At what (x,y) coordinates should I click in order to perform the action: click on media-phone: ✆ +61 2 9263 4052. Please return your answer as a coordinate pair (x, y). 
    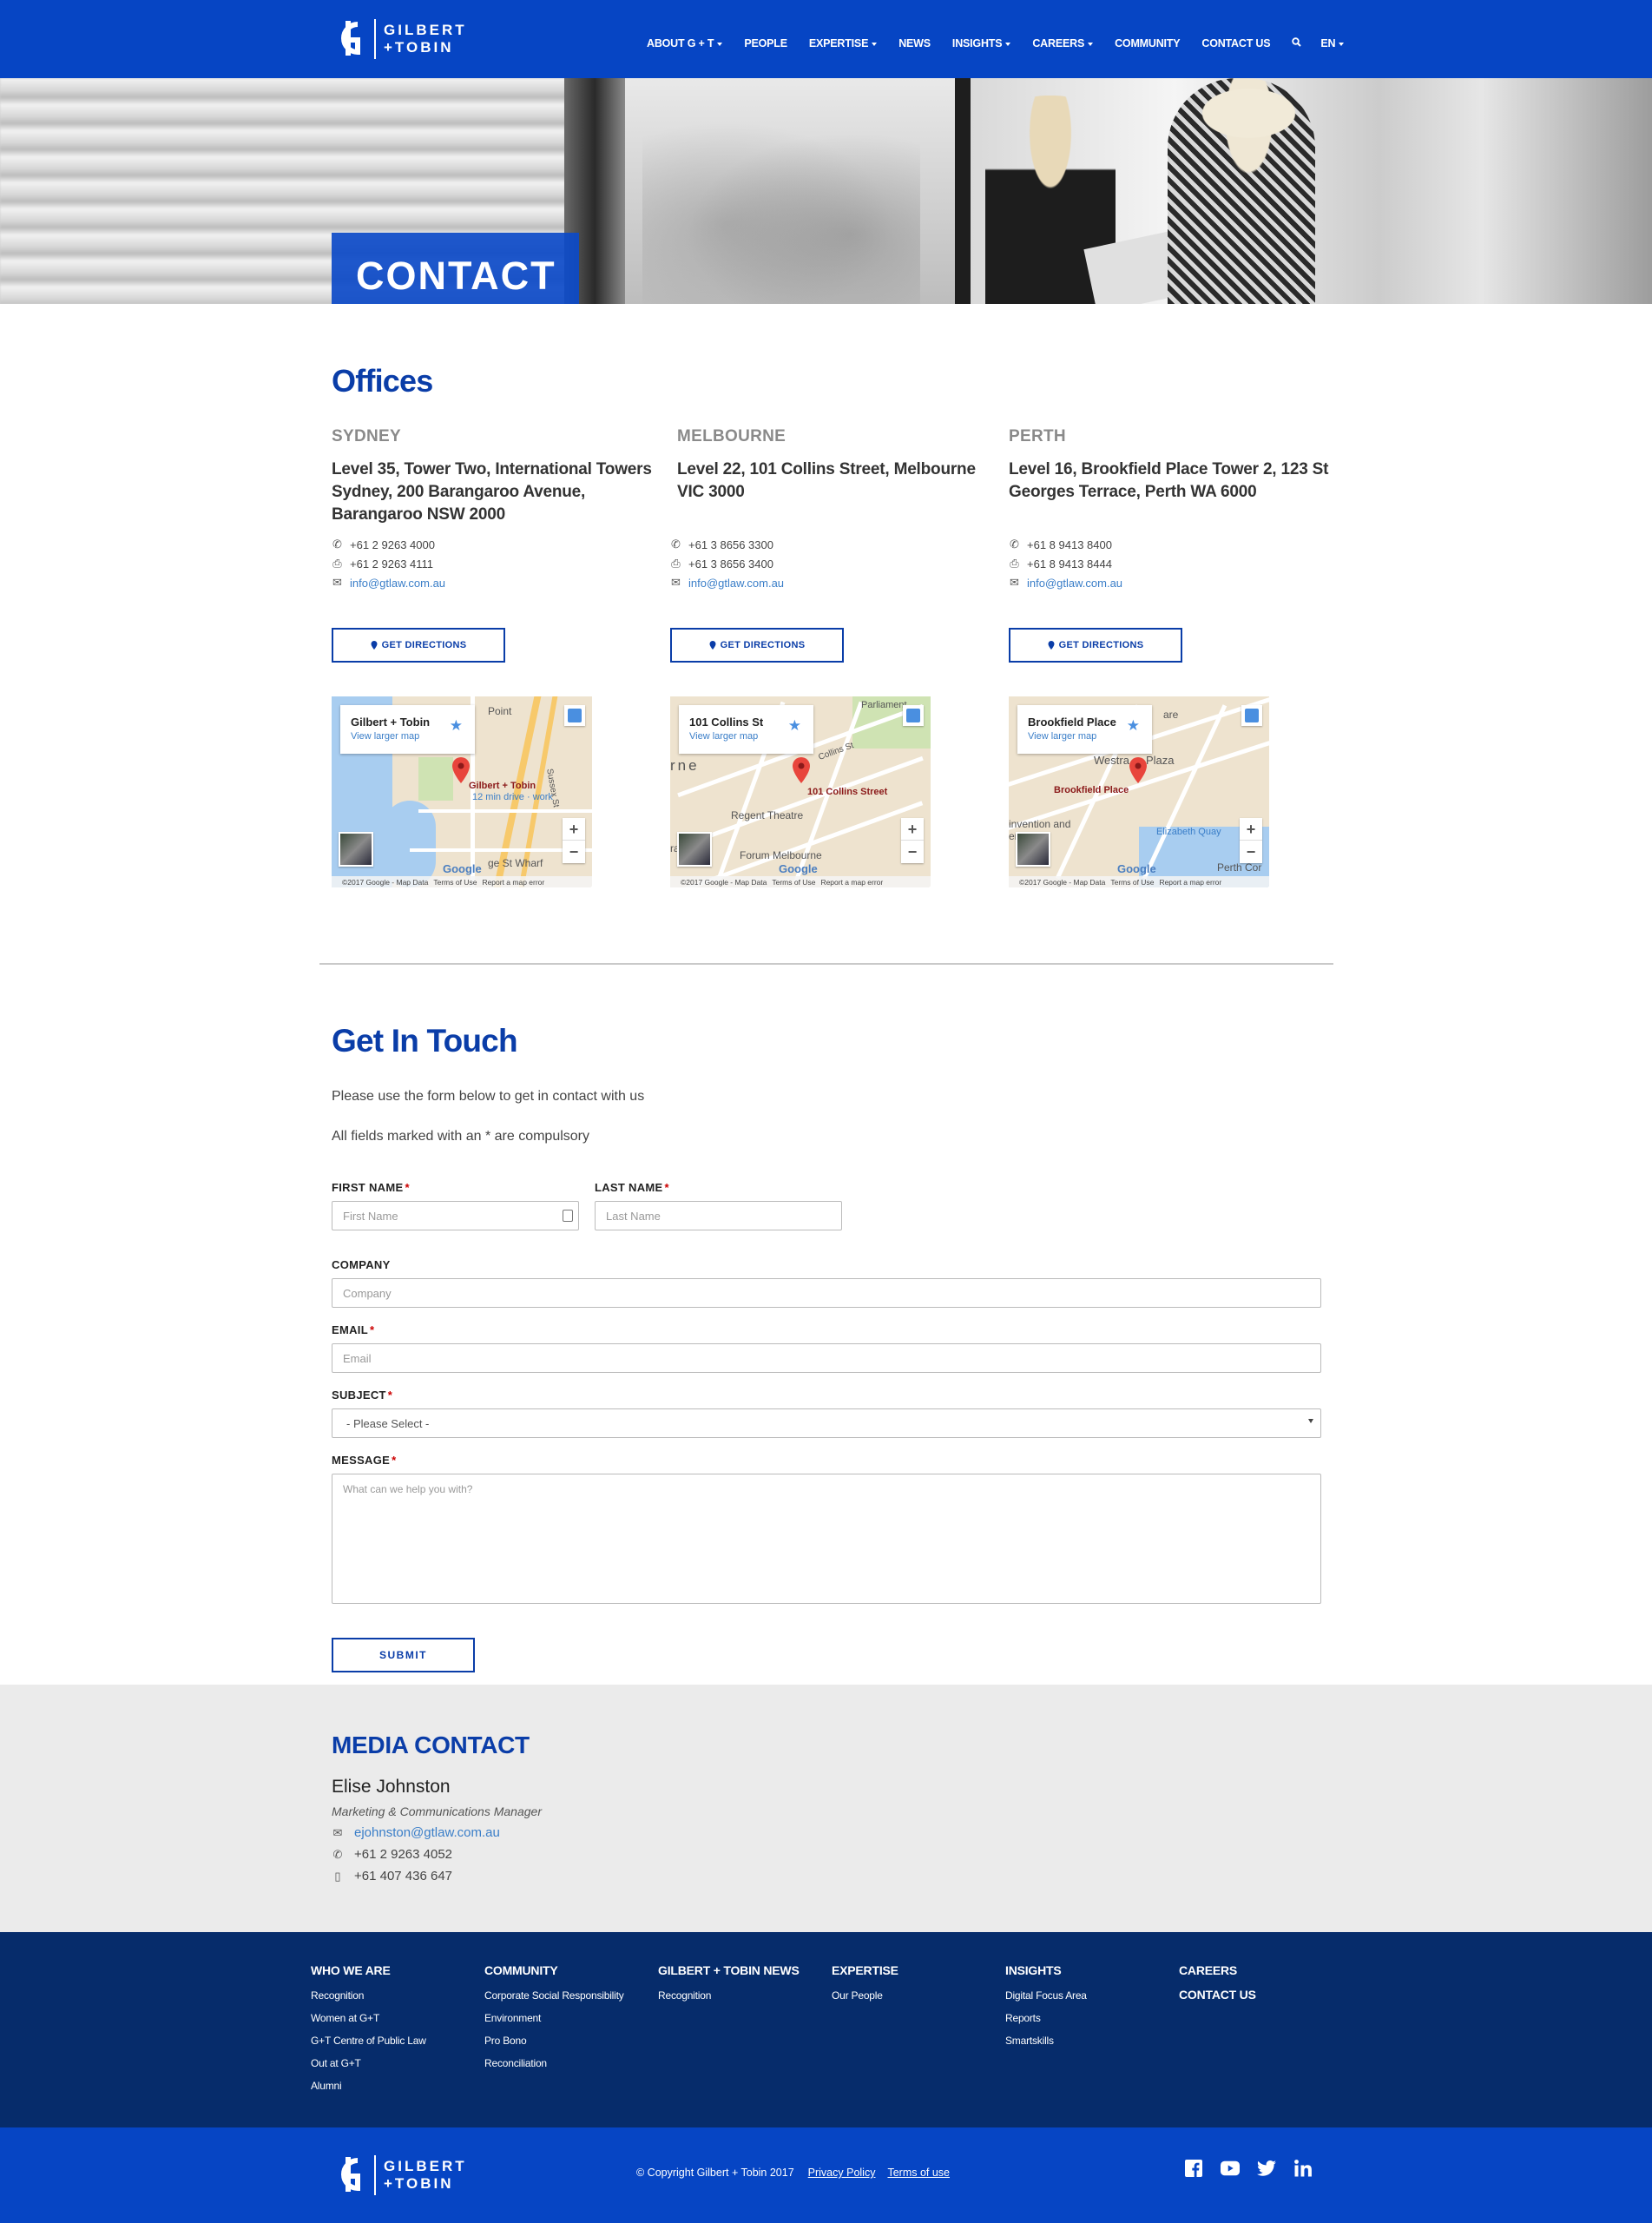
    Looking at the image, I should click on (392, 1854).